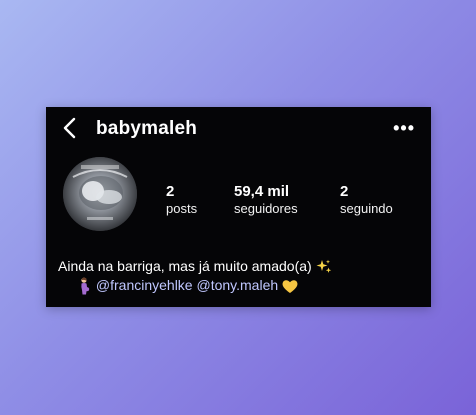 The image size is (476, 415). What do you see at coordinates (366, 200) in the screenshot?
I see `following-stat: 2 seguindo` at bounding box center [366, 200].